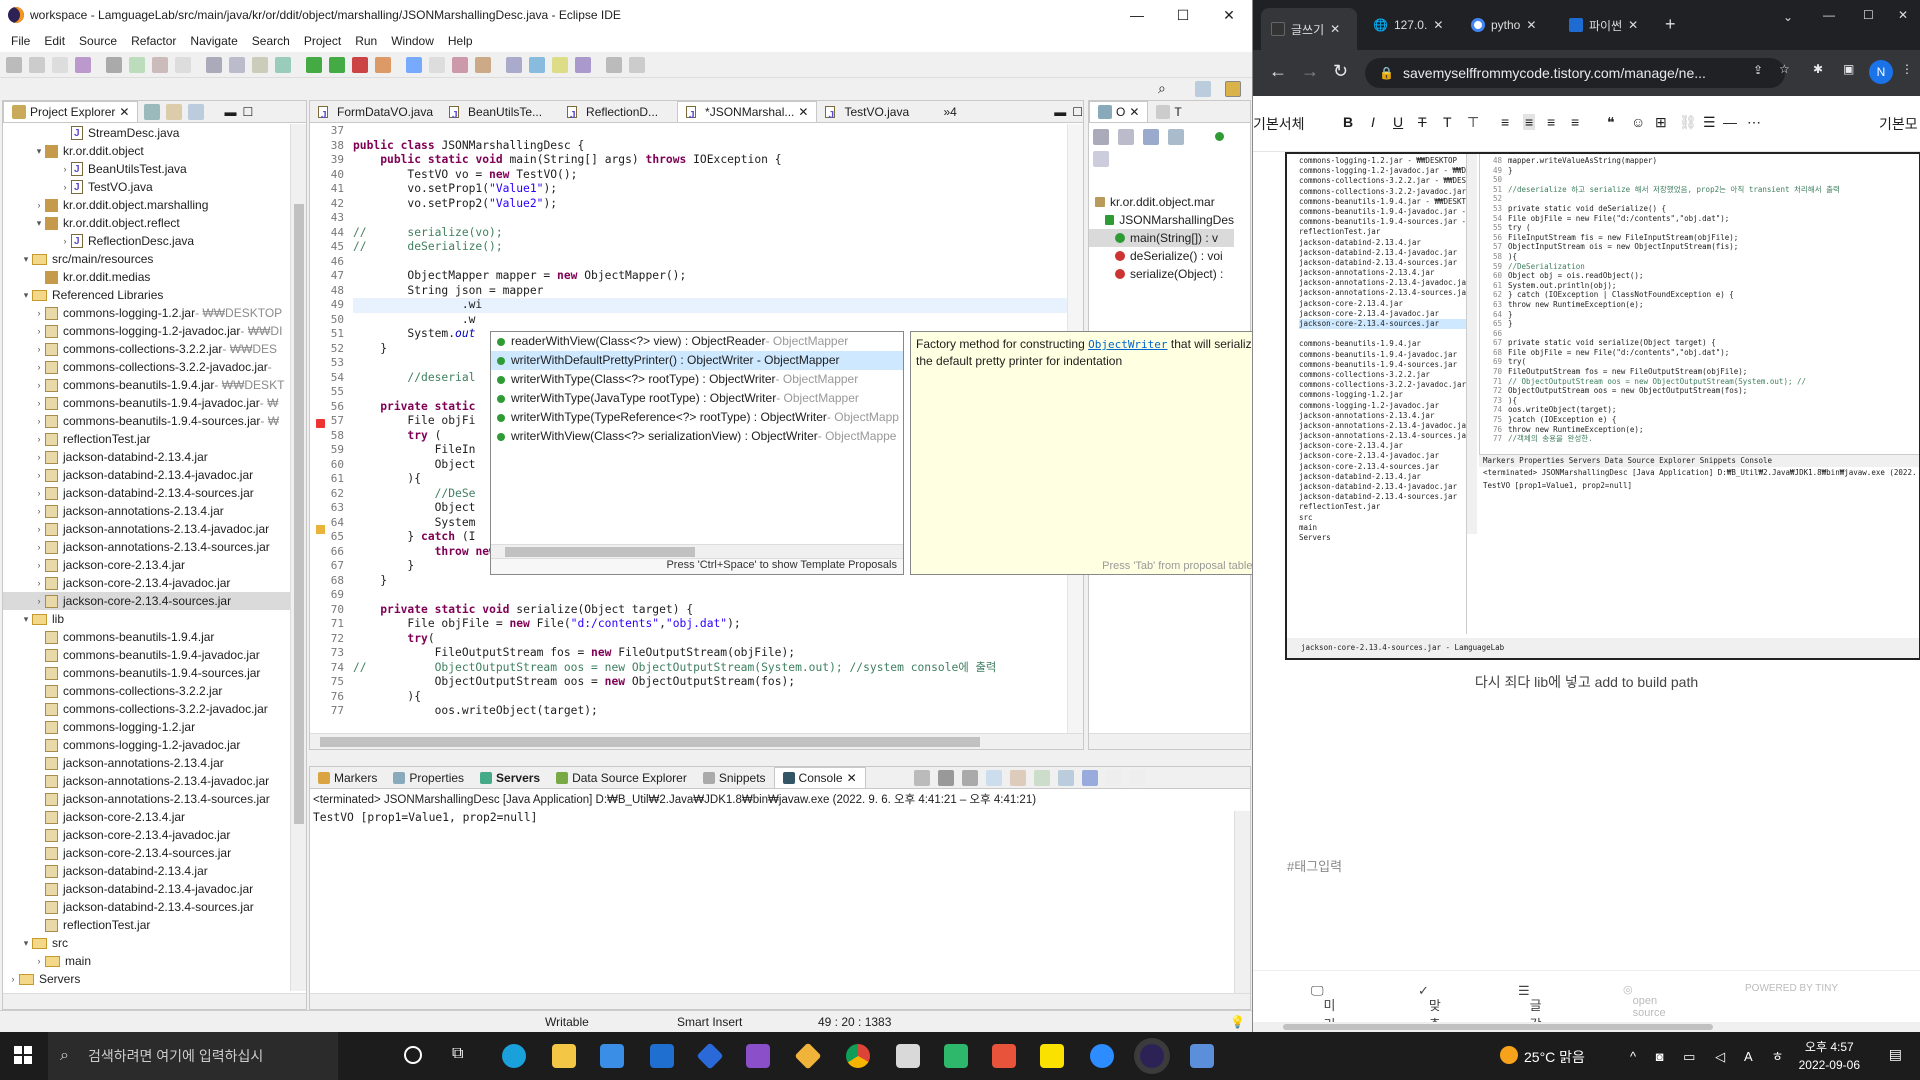 Image resolution: width=1920 pixels, height=1080 pixels. I want to click on scroll-thumb, so click(299, 514).